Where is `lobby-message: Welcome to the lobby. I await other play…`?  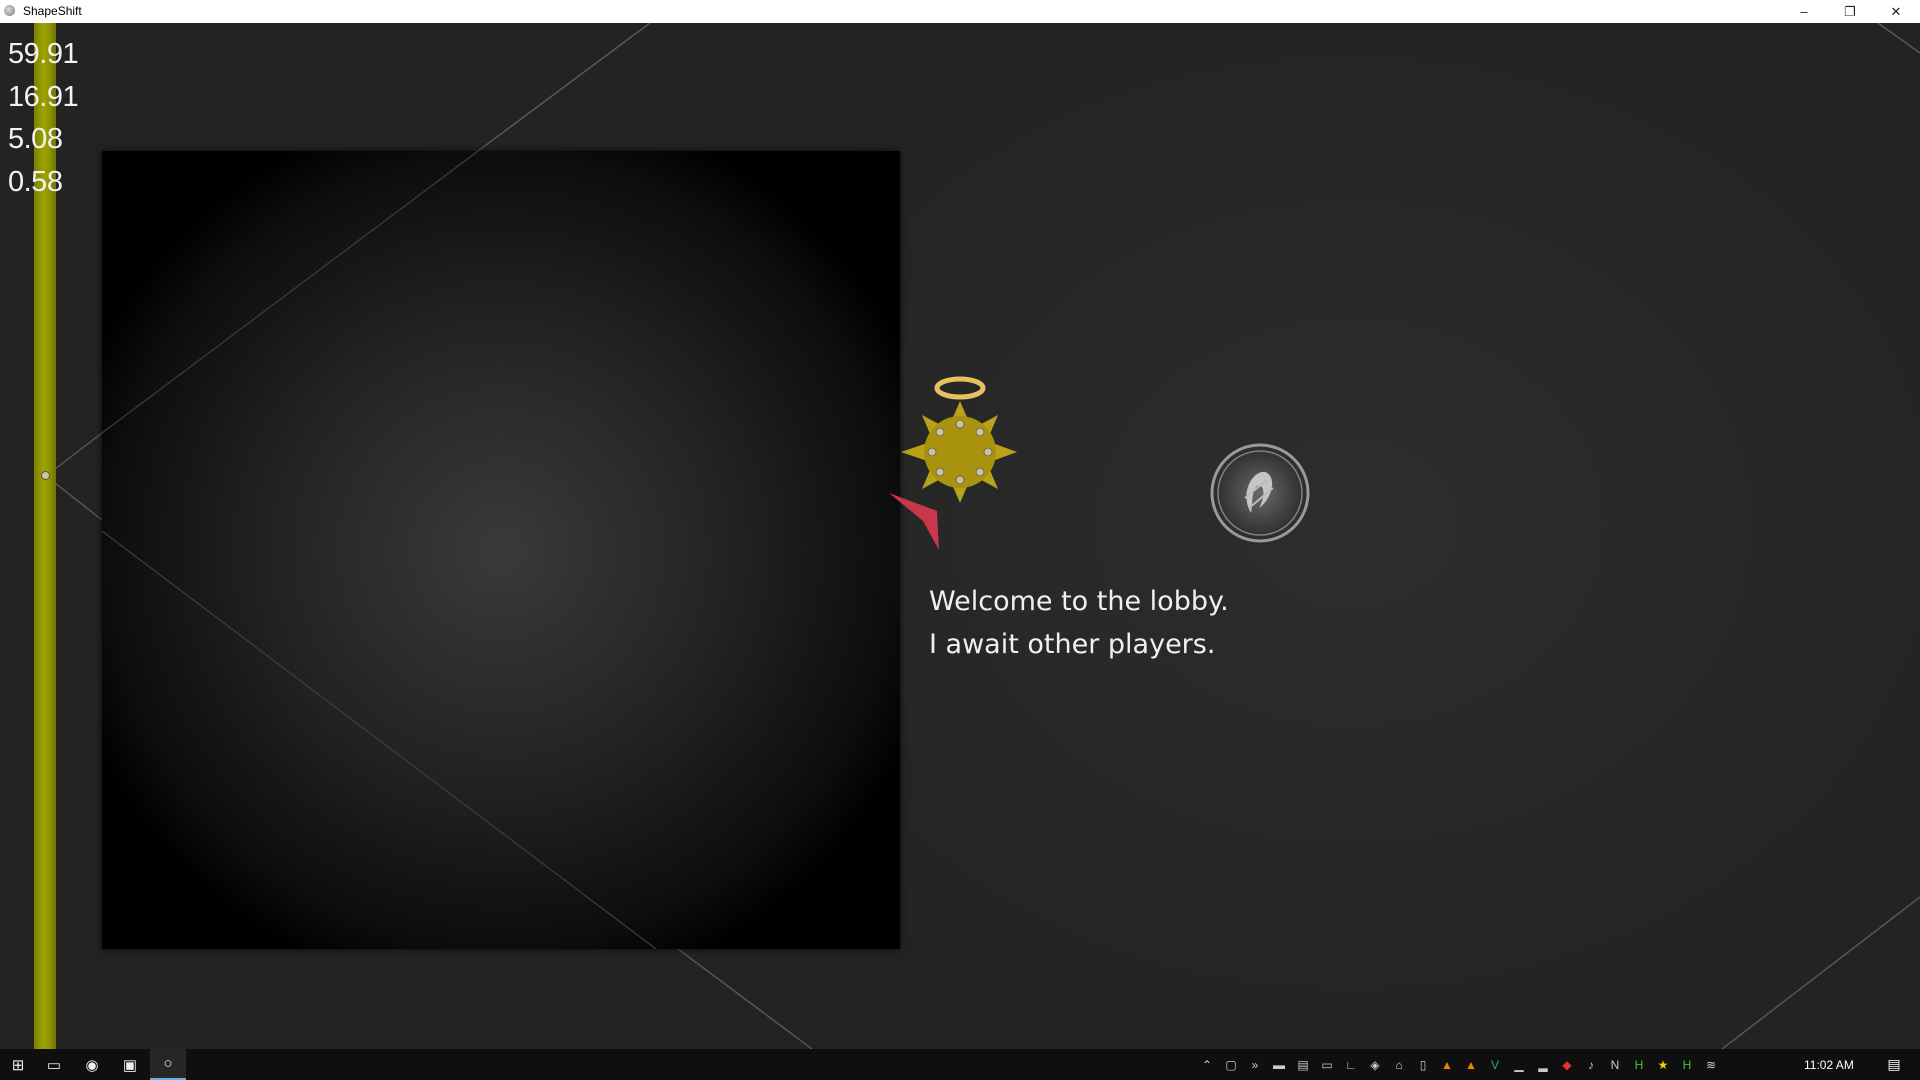
lobby-message: Welcome to the lobby. I await other play… is located at coordinates (1079, 623).